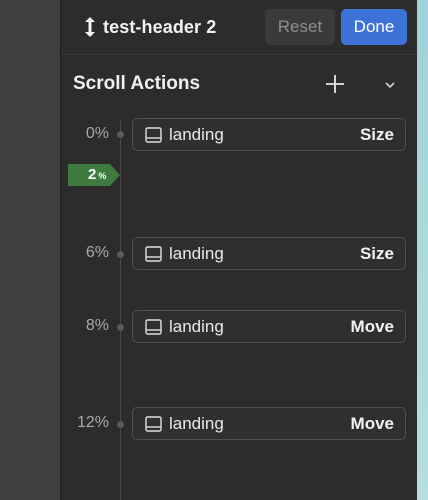  I want to click on canvas-edge, so click(422, 250).